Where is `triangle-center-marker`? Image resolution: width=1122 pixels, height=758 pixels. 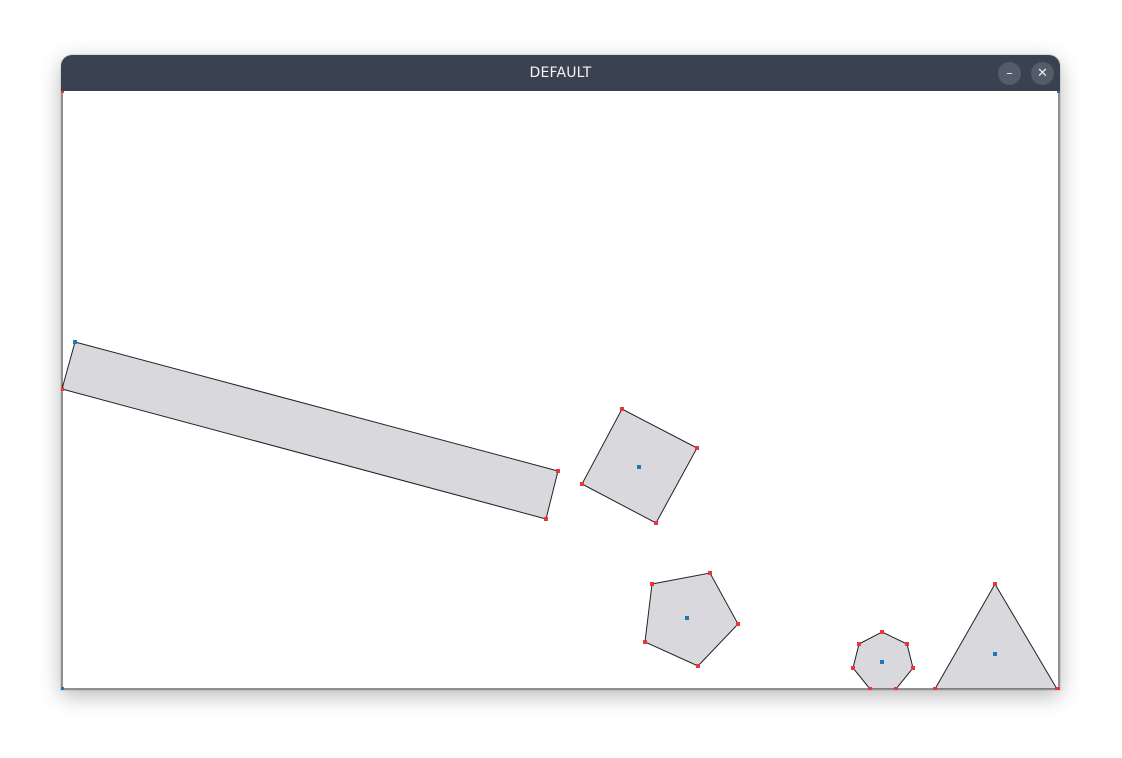
triangle-center-marker is located at coordinates (995, 654).